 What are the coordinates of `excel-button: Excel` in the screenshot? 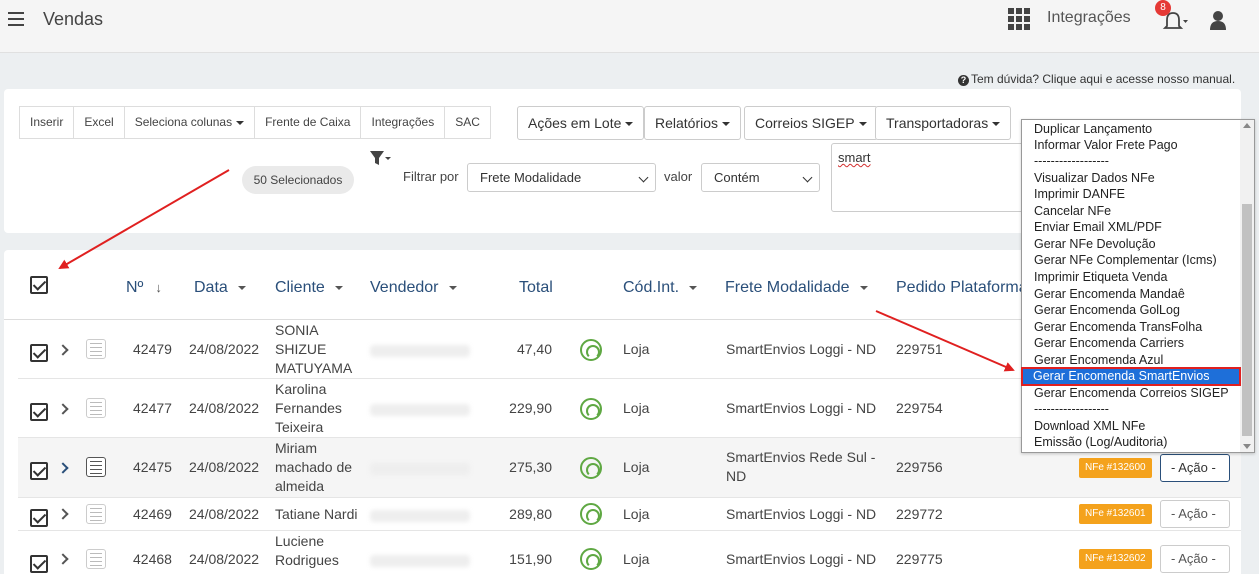 It's located at (98, 122).